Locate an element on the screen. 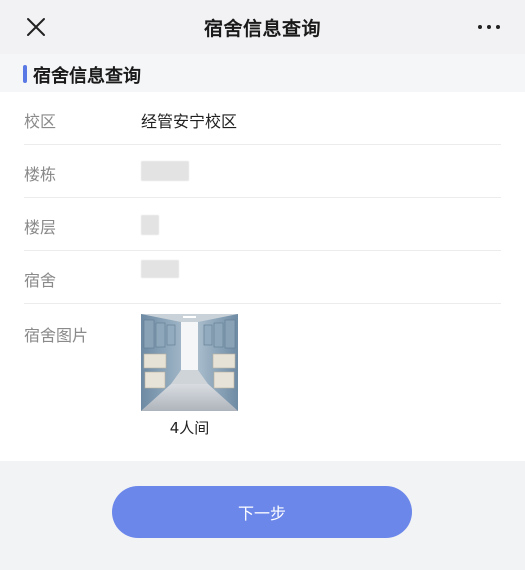  navbar: 宿舍信息查询 is located at coordinates (262, 27).